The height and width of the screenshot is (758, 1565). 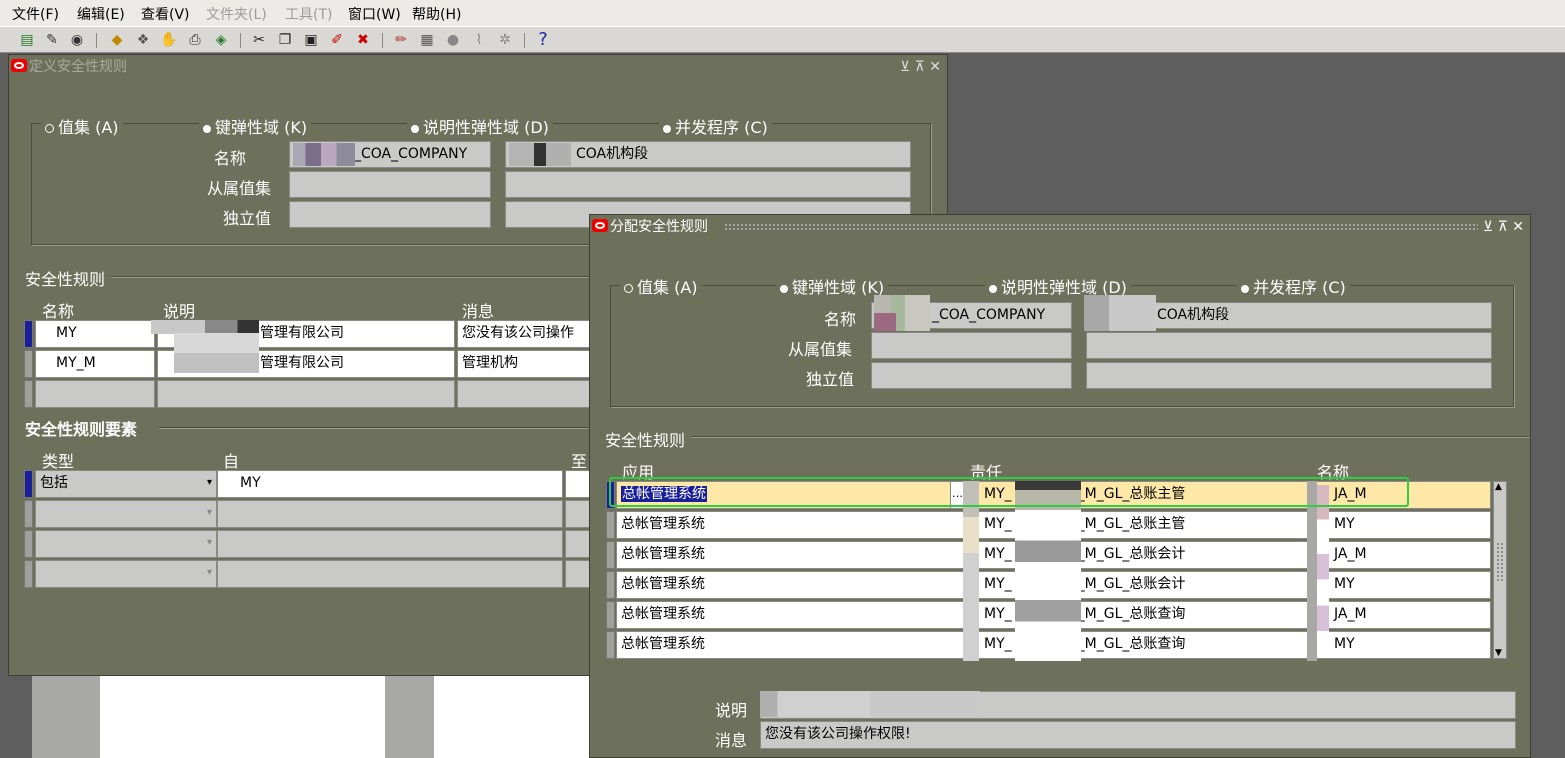 I want to click on window-titlebar: 分配安全性规则 ⊻ ⊼ ✕, so click(x=1060, y=227).